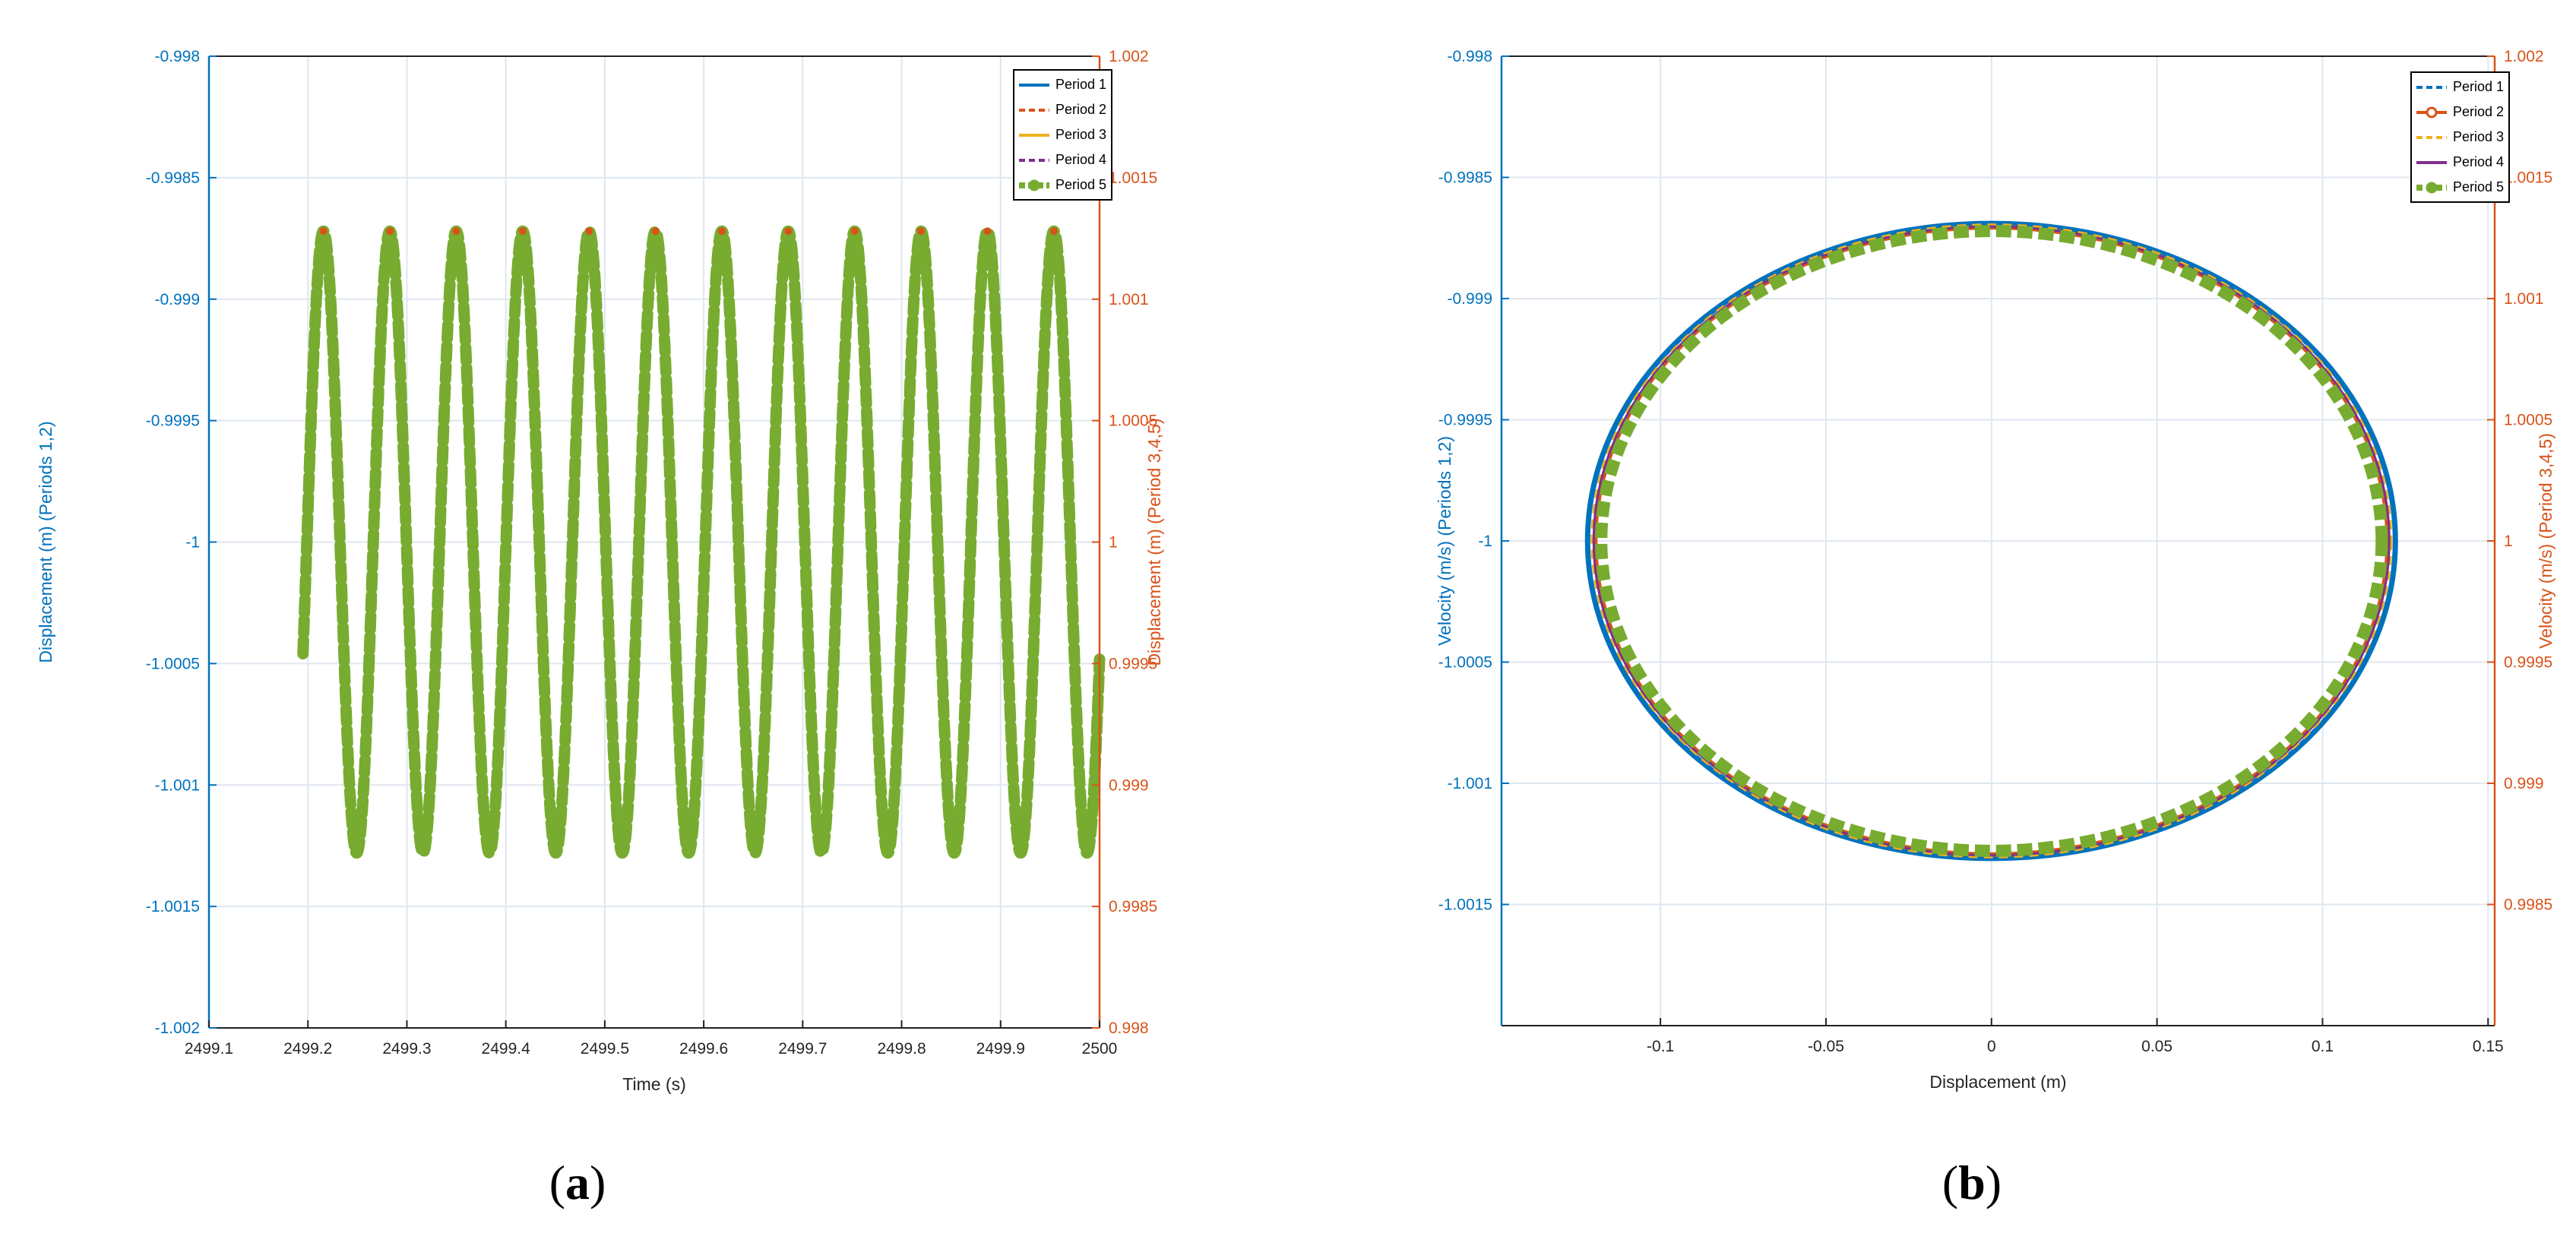 The height and width of the screenshot is (1249, 2576). I want to click on legend-label: Period 2, so click(1081, 109).